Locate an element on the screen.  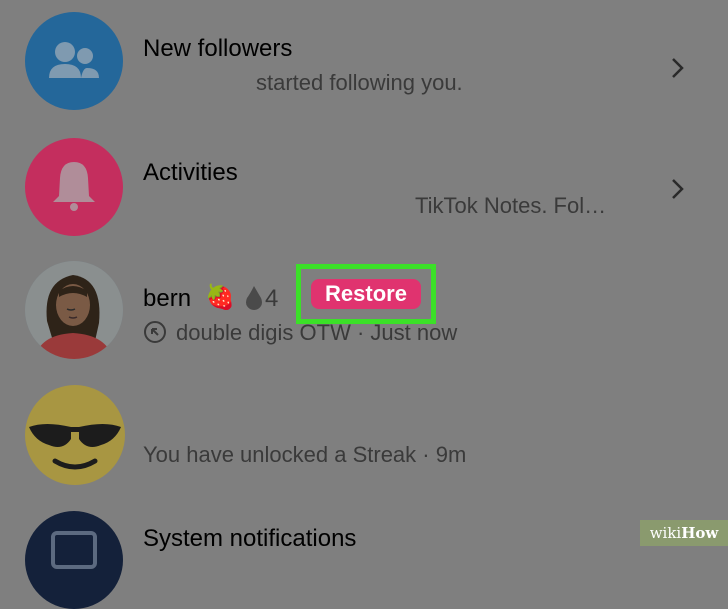
contact-name: bern is located at coordinates (167, 298).